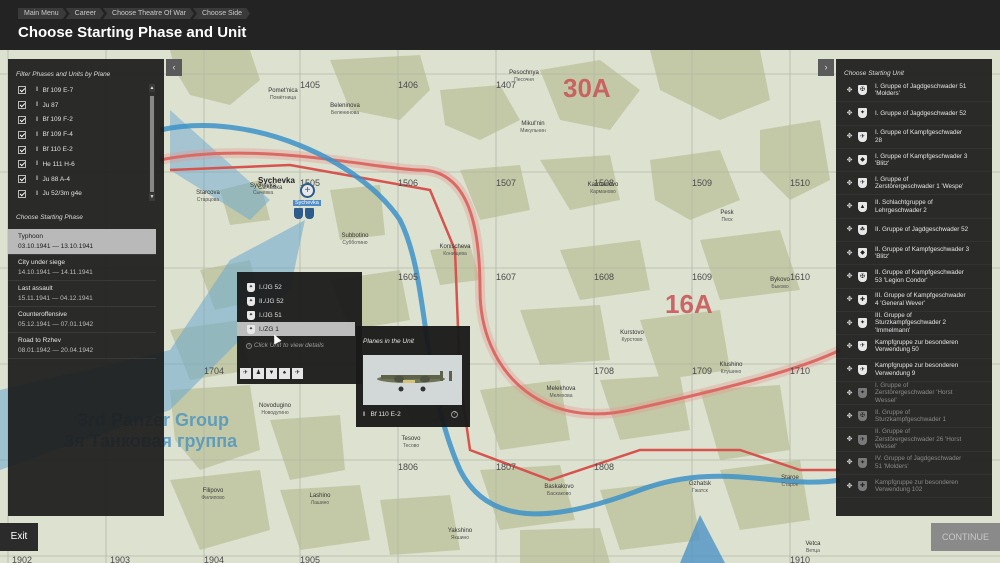 This screenshot has width=1000, height=563. I want to click on scroll-thumb, so click(152, 144).